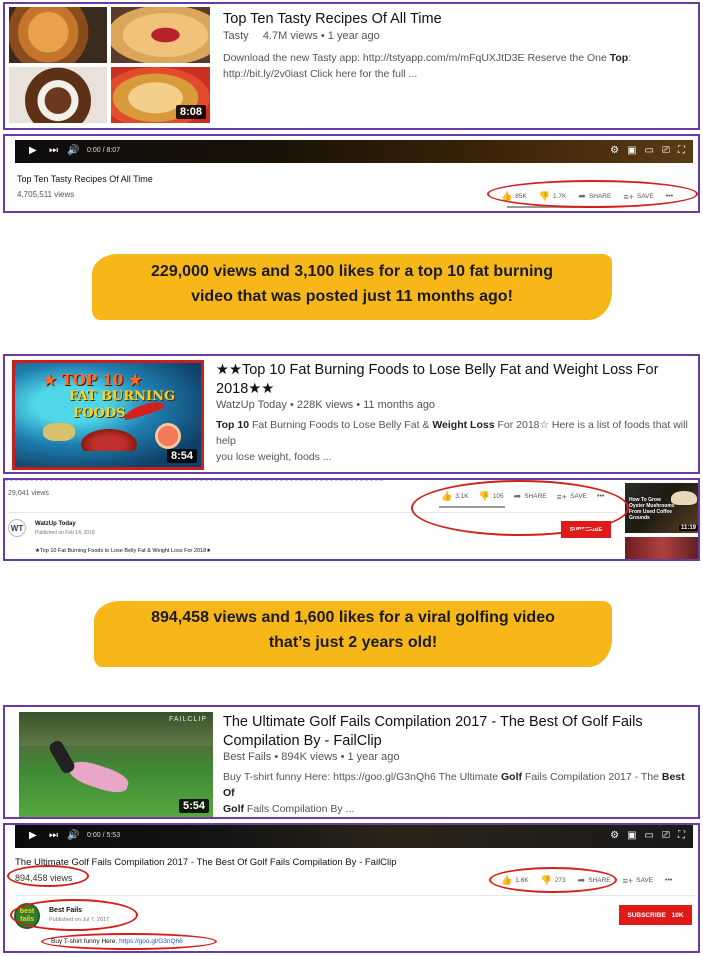  I want to click on player-controls: ▶ ⏭ 🔊 0:00 / 5:53 ⚙ ▣ ▭ ⎚ ⛶, so click(354, 836).